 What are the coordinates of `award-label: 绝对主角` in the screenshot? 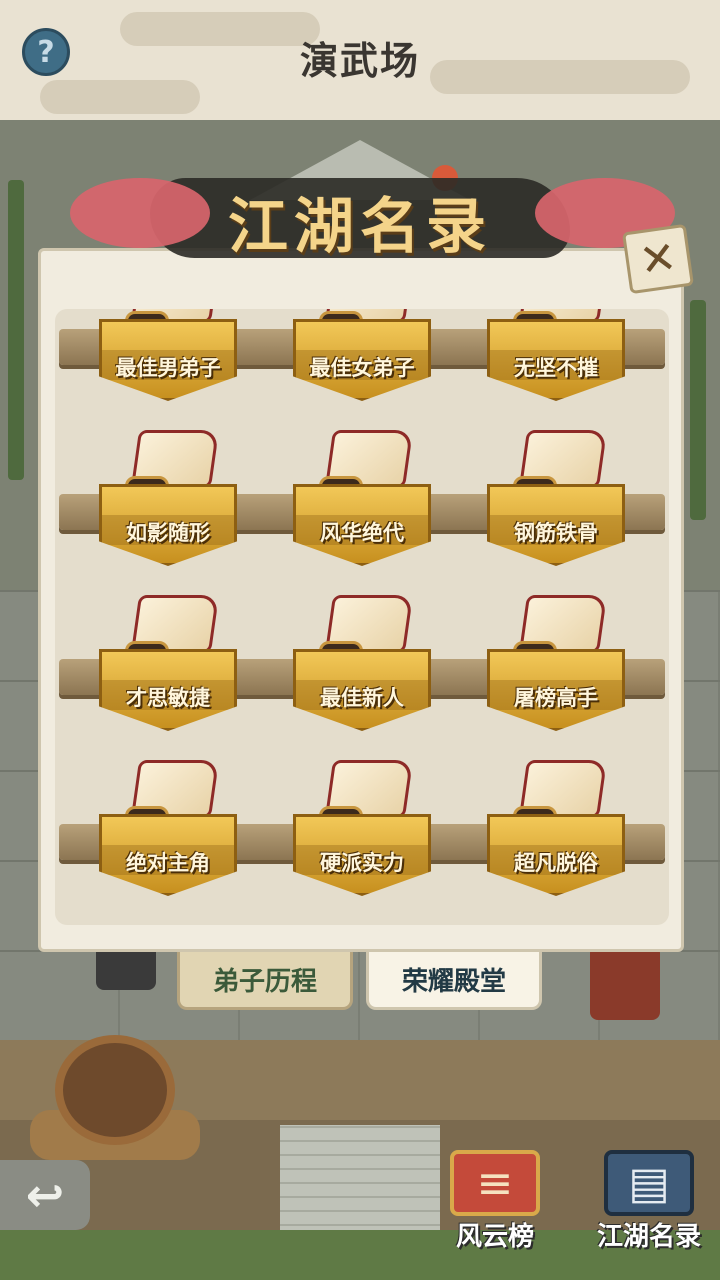 It's located at (168, 863).